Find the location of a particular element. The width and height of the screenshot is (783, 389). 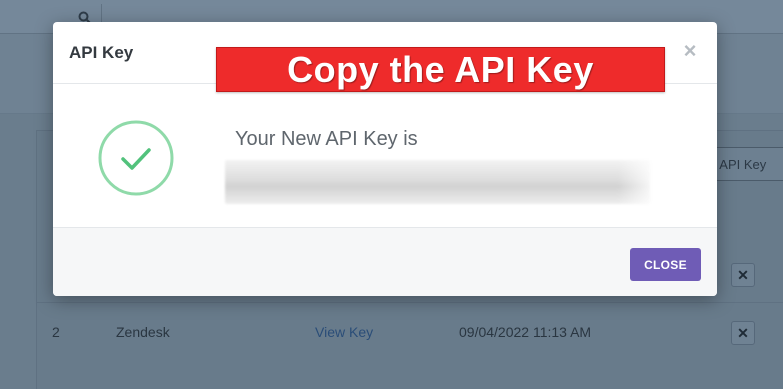

table-cell-date: 09/04/2022 11:13 AM is located at coordinates (525, 332).